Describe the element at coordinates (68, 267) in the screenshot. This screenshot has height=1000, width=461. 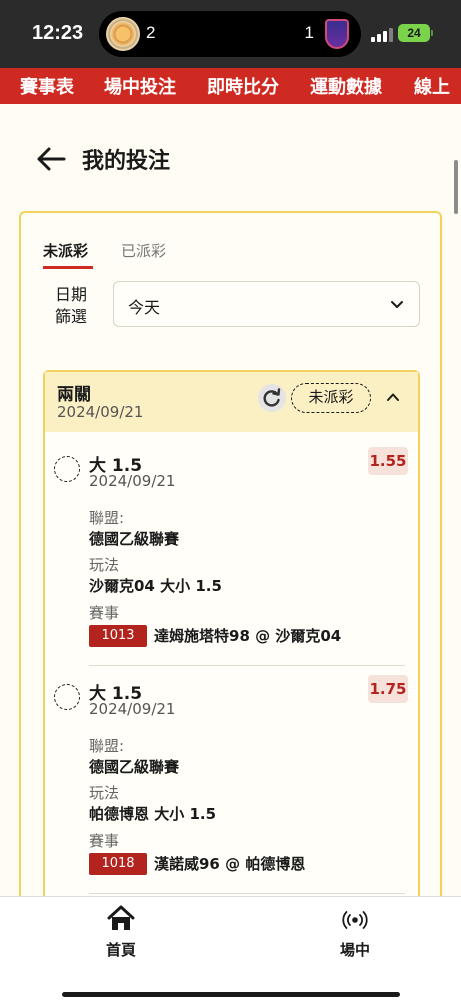
I see `active-tab-indicator` at that location.